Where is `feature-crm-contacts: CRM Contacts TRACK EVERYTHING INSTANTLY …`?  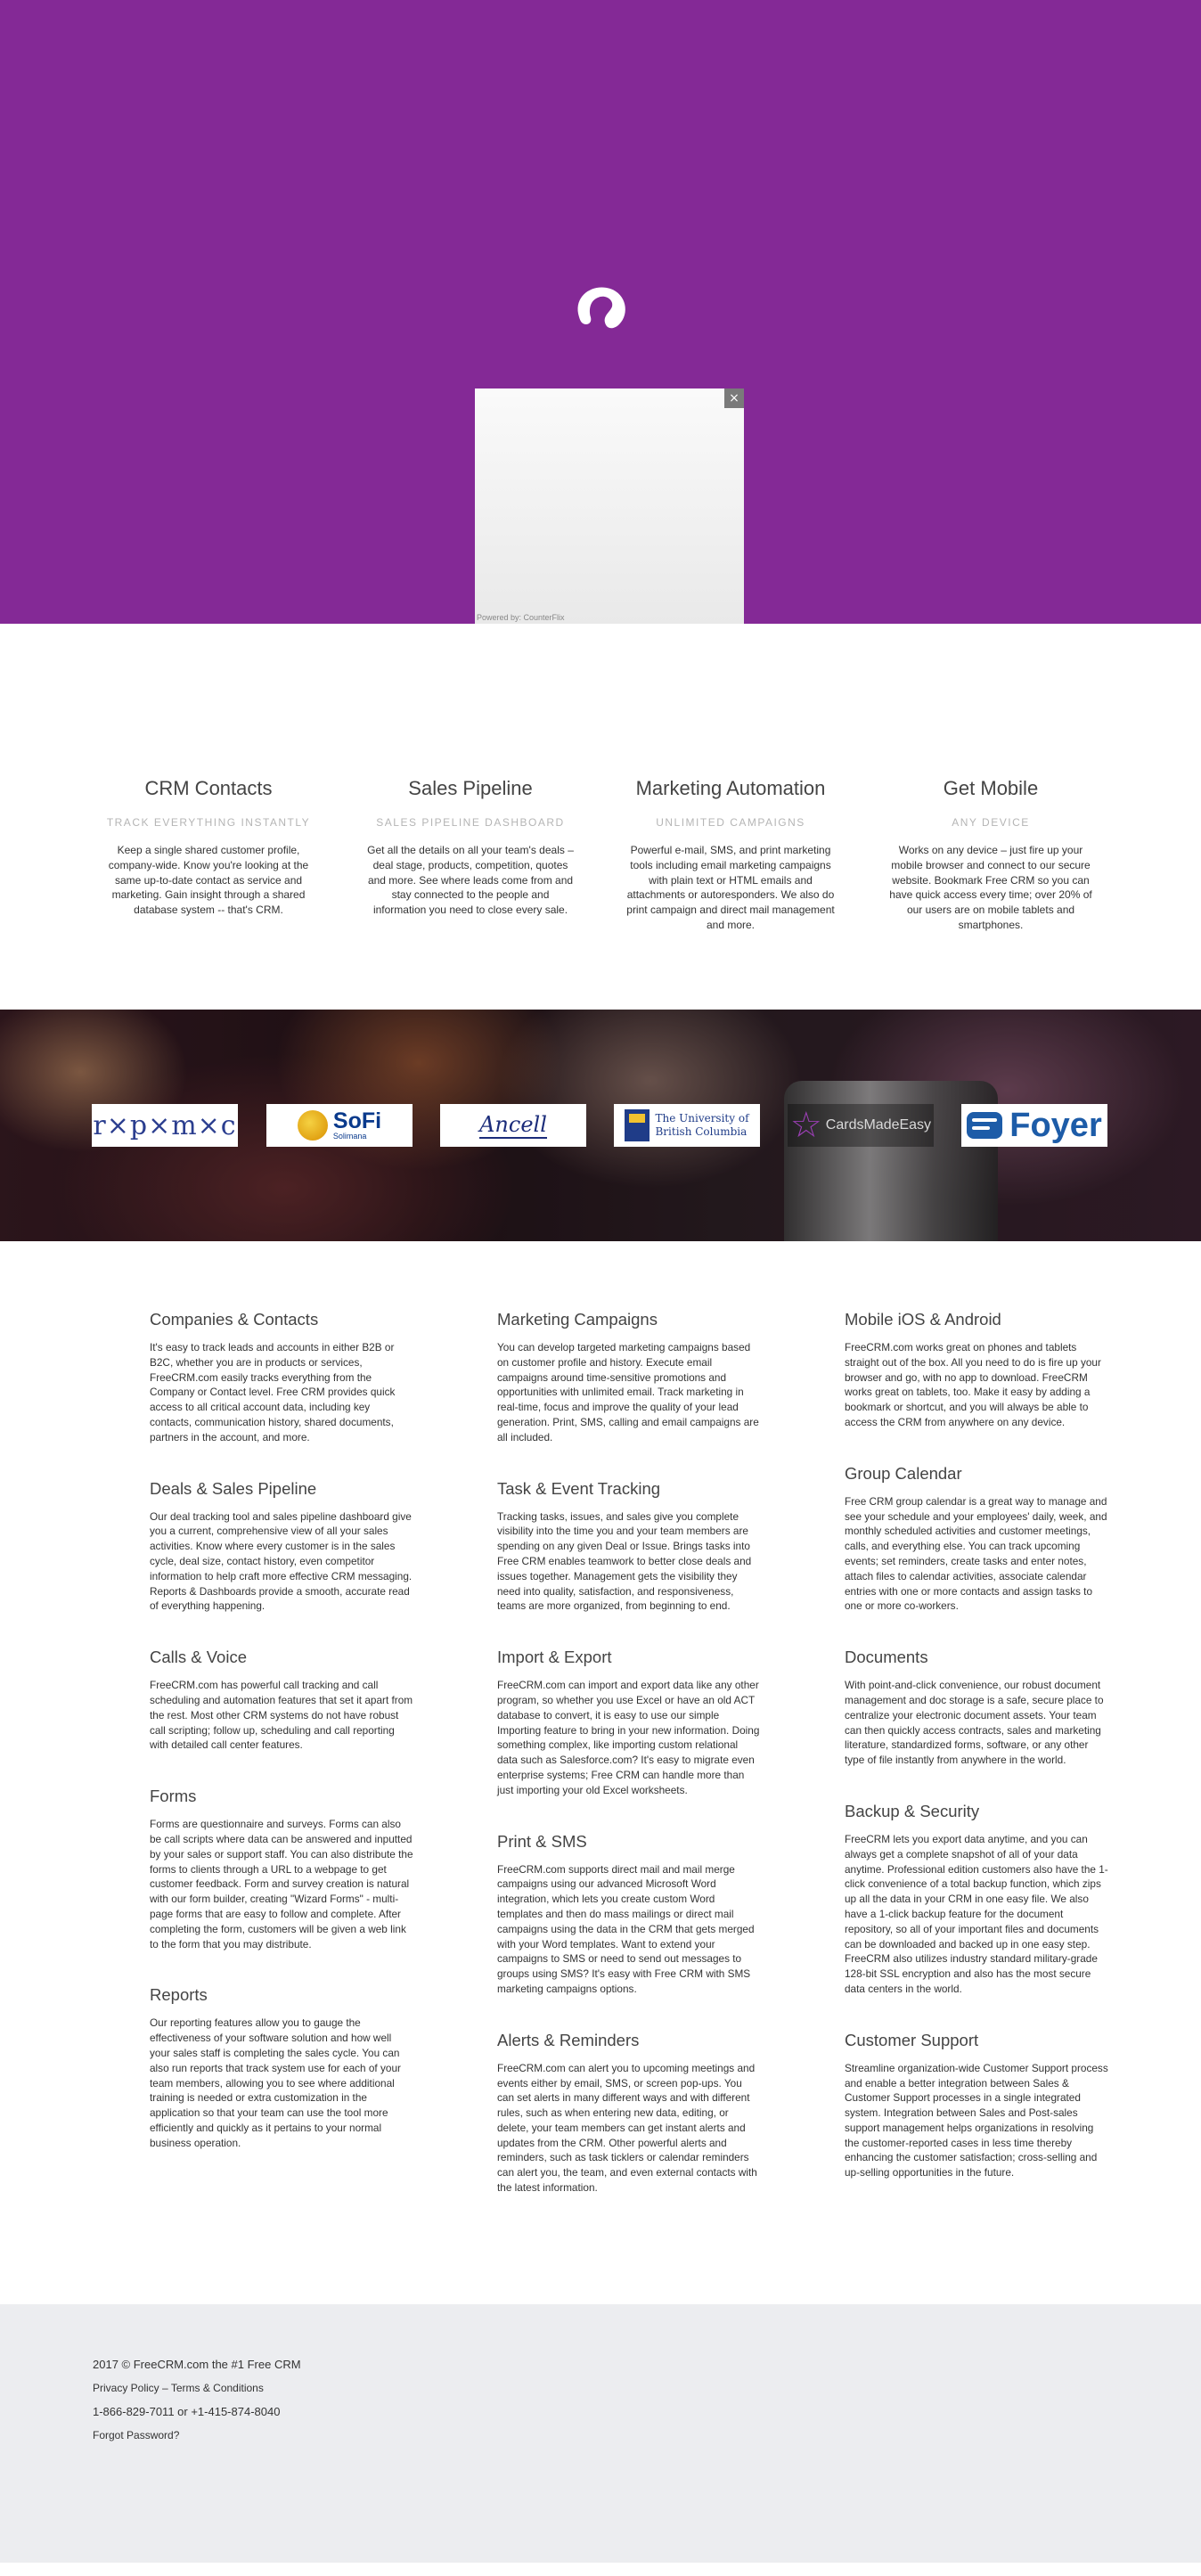
feature-crm-contacts: CRM Contacts TRACK EVERYTHING INSTANTLY … is located at coordinates (209, 846).